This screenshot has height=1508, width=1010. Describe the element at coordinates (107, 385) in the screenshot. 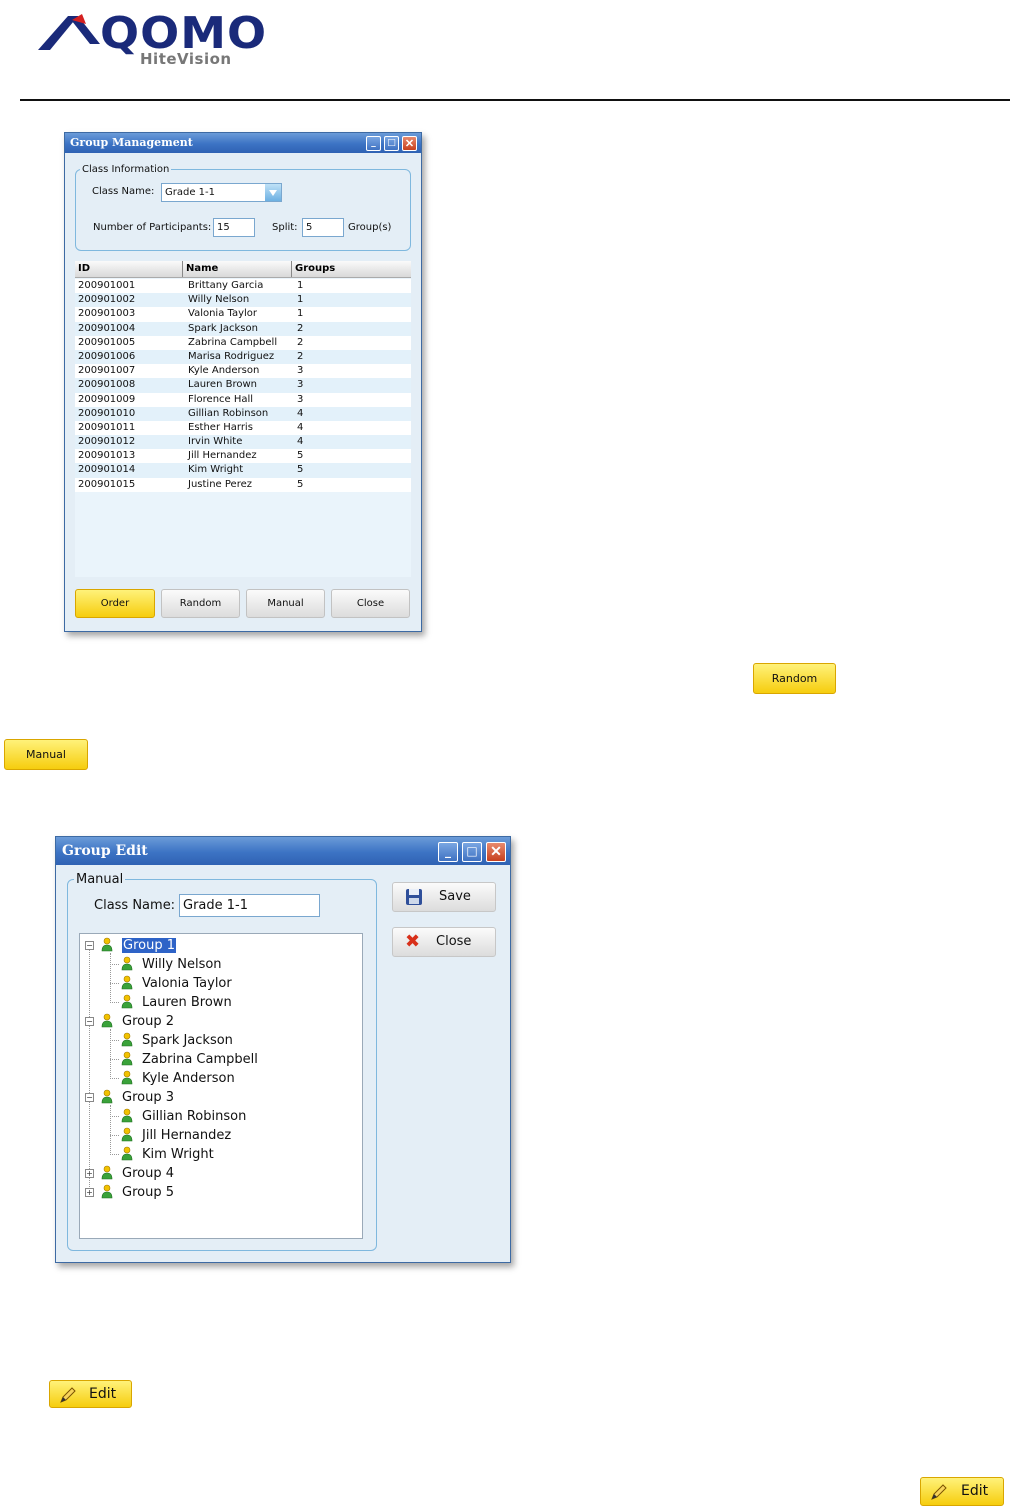

I see `cell-id: 200901008` at that location.